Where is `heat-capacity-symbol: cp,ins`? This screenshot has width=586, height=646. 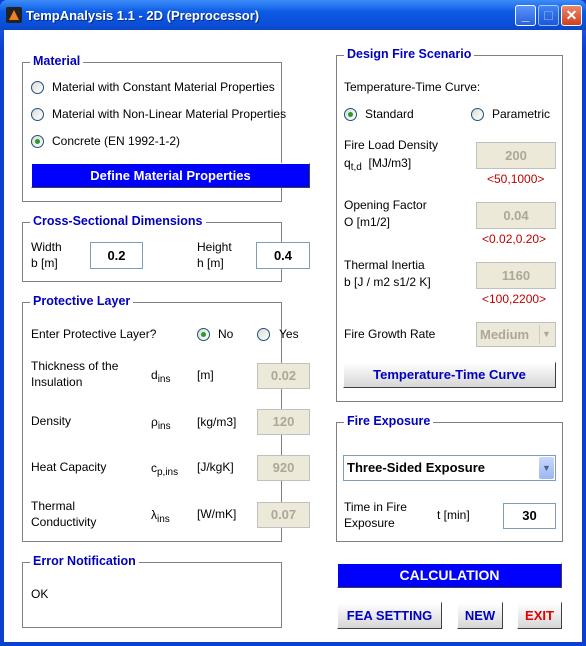
heat-capacity-symbol: cp,ins is located at coordinates (165, 469).